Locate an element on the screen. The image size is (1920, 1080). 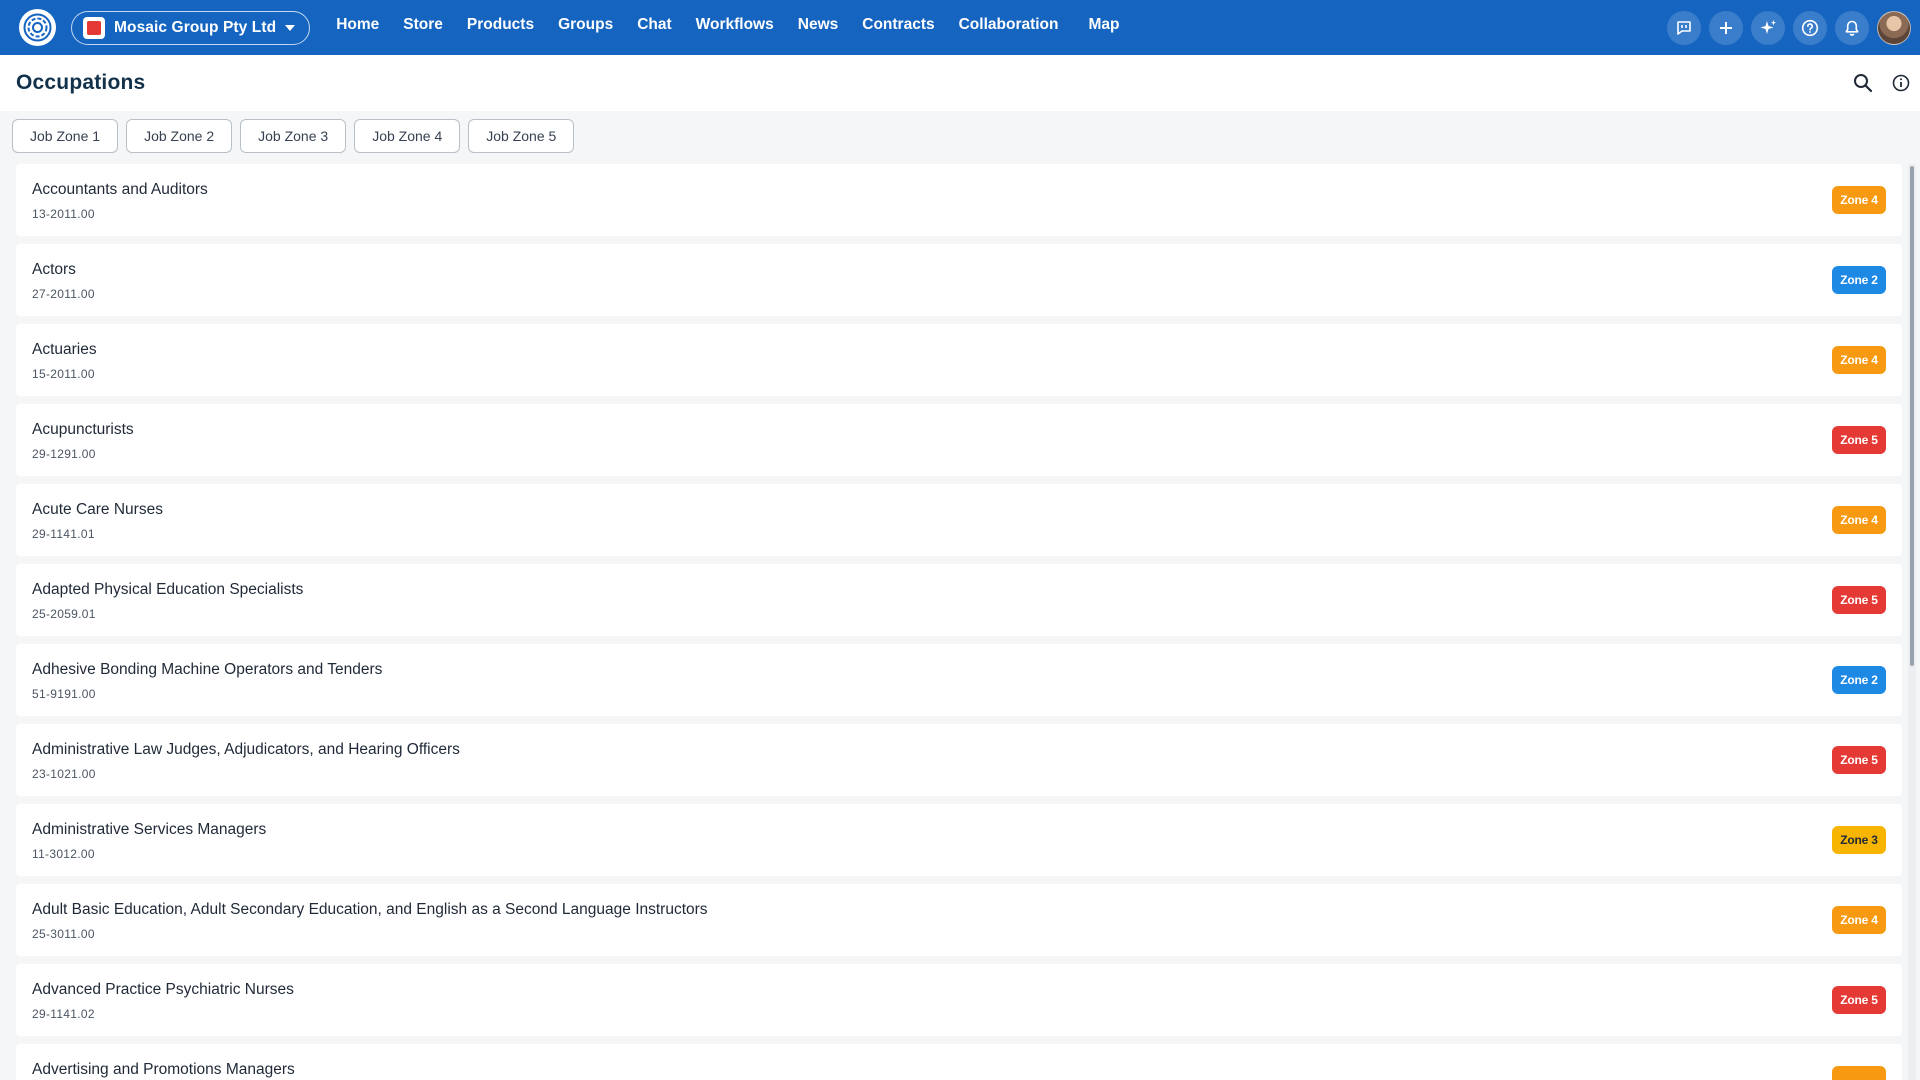
occupation-code: 25-2059.01 is located at coordinates (64, 614).